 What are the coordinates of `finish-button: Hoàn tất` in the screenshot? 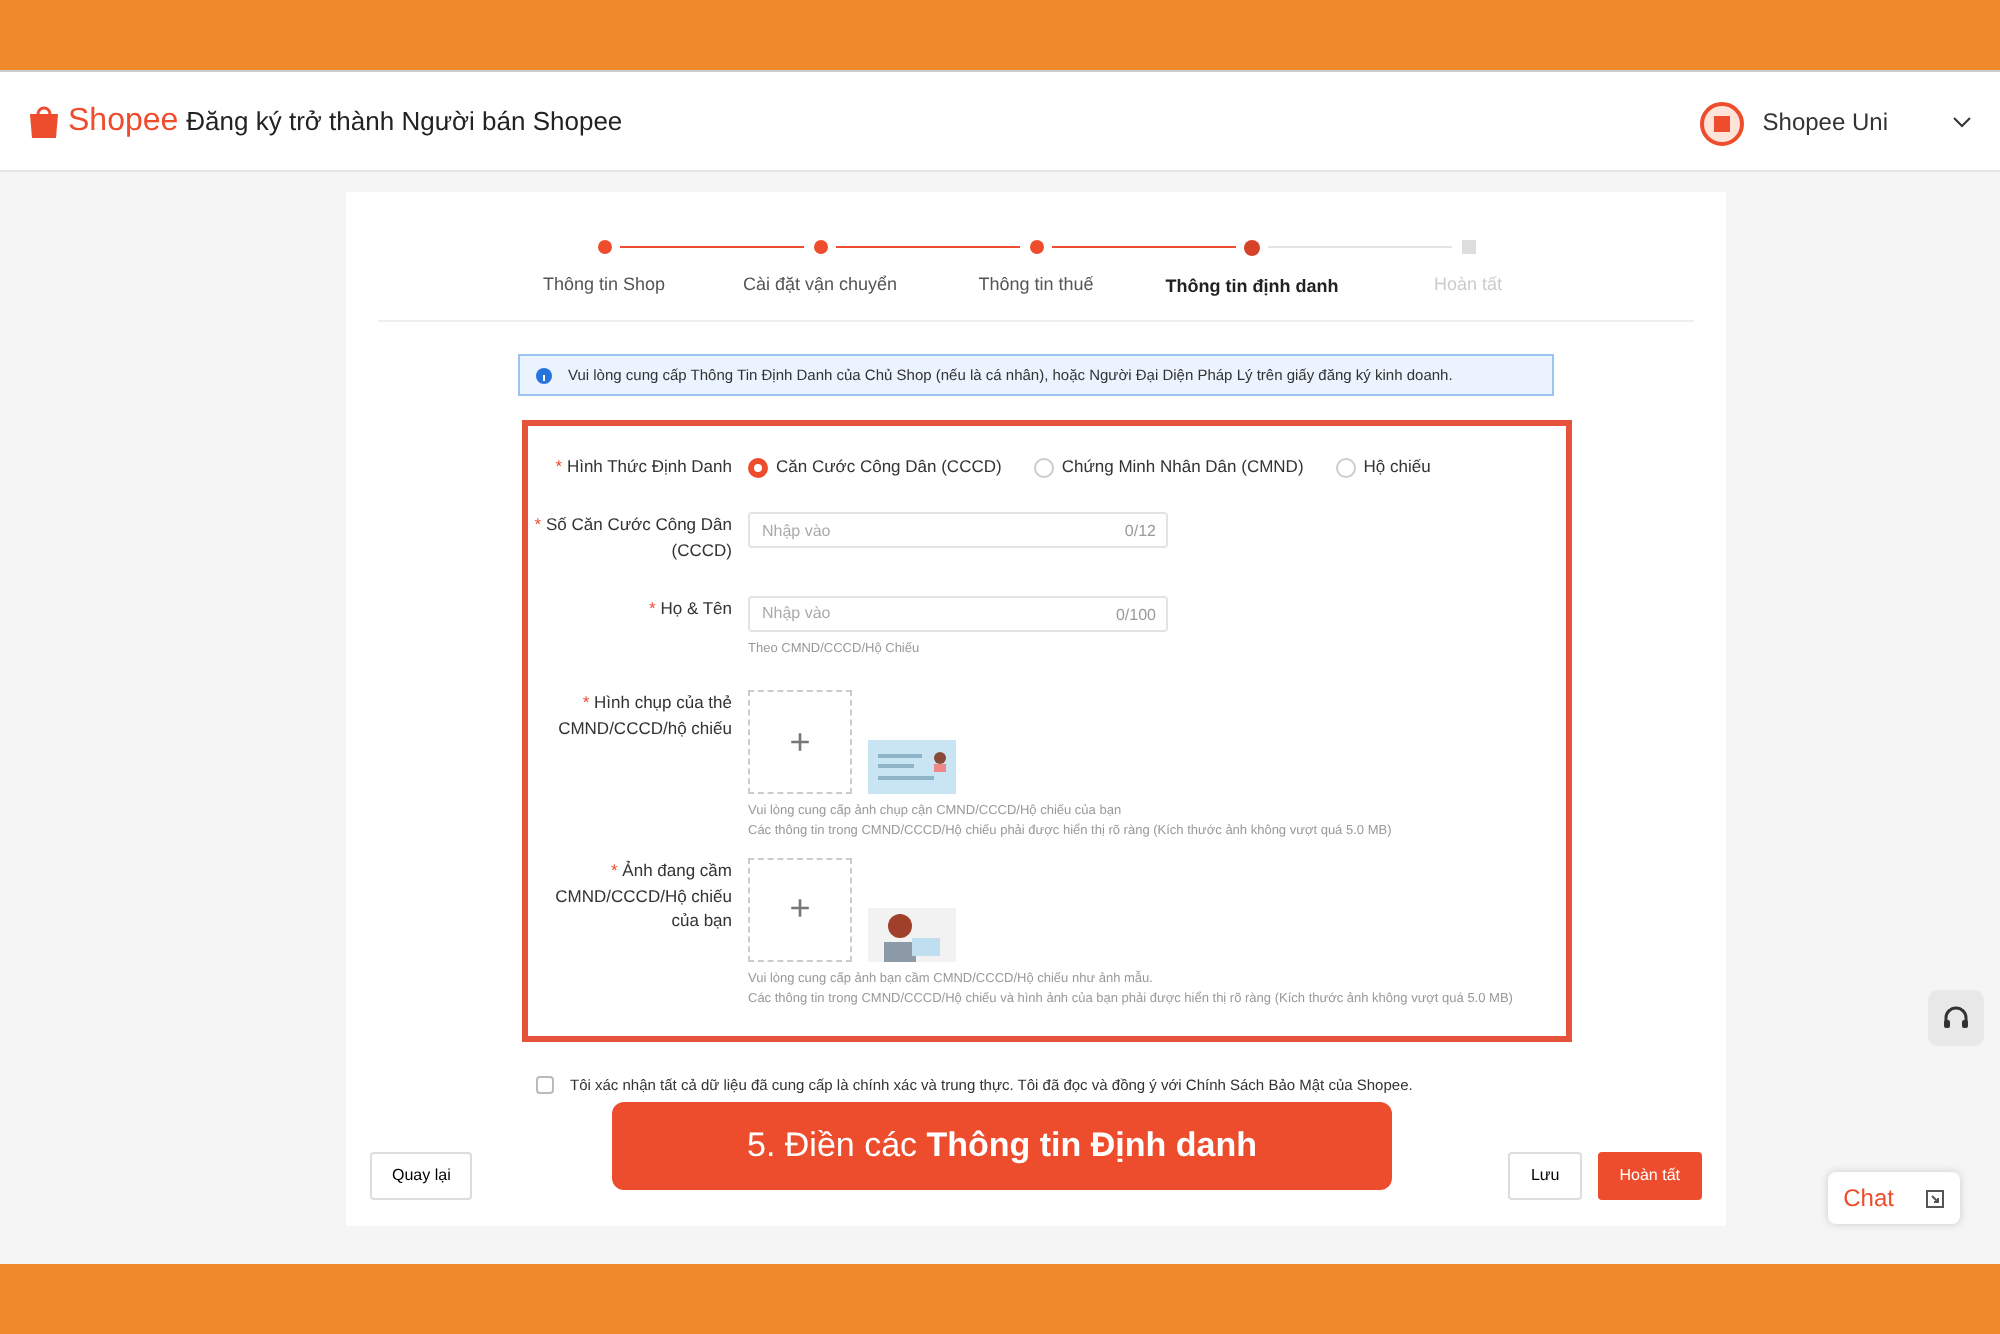 It's located at (1649, 1176).